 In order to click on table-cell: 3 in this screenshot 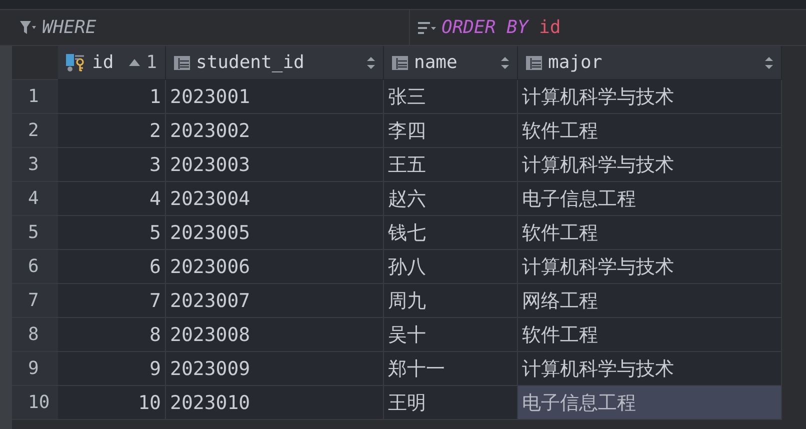, I will do `click(112, 165)`.